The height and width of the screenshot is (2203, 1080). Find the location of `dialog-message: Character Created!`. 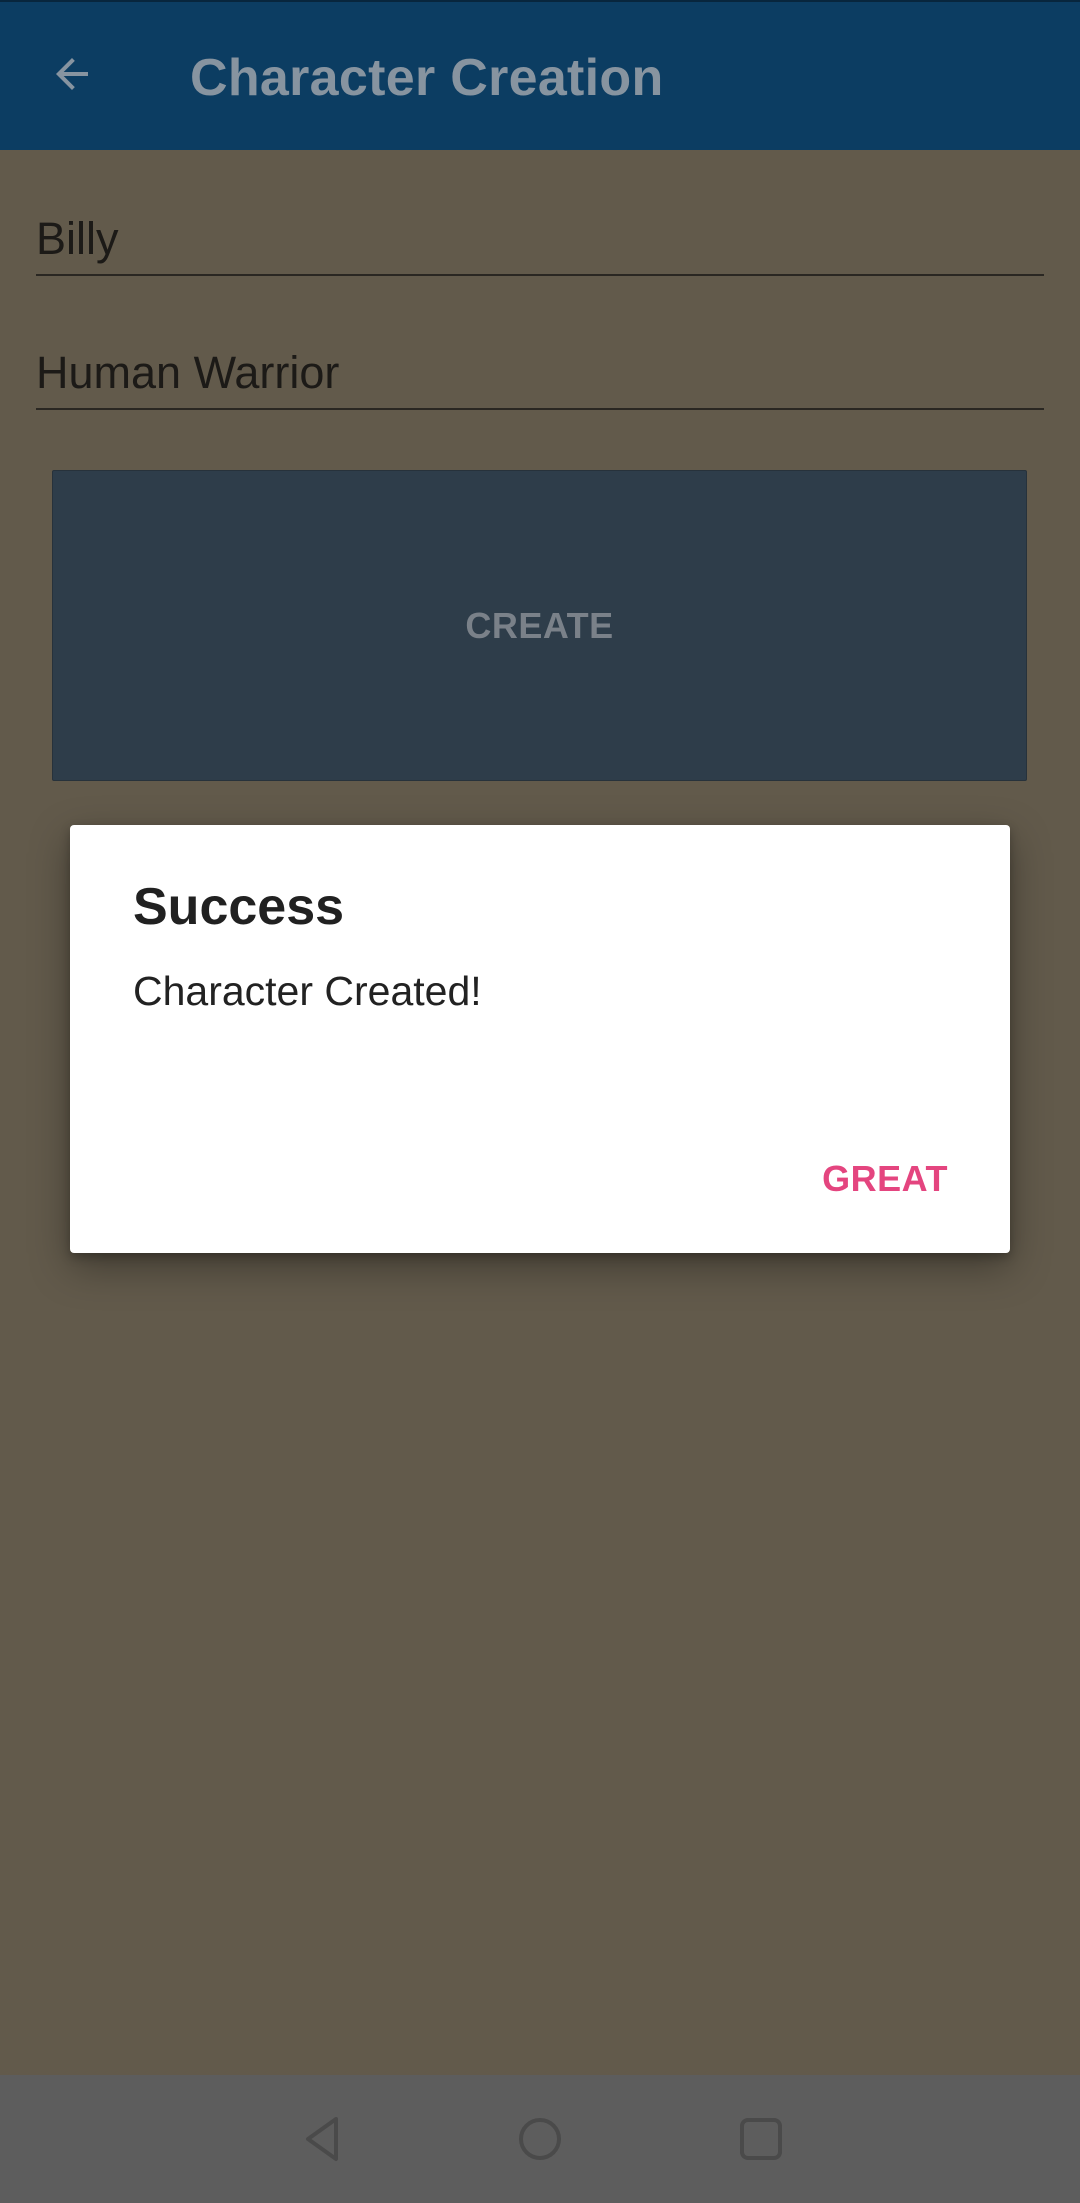

dialog-message: Character Created! is located at coordinates (307, 991).